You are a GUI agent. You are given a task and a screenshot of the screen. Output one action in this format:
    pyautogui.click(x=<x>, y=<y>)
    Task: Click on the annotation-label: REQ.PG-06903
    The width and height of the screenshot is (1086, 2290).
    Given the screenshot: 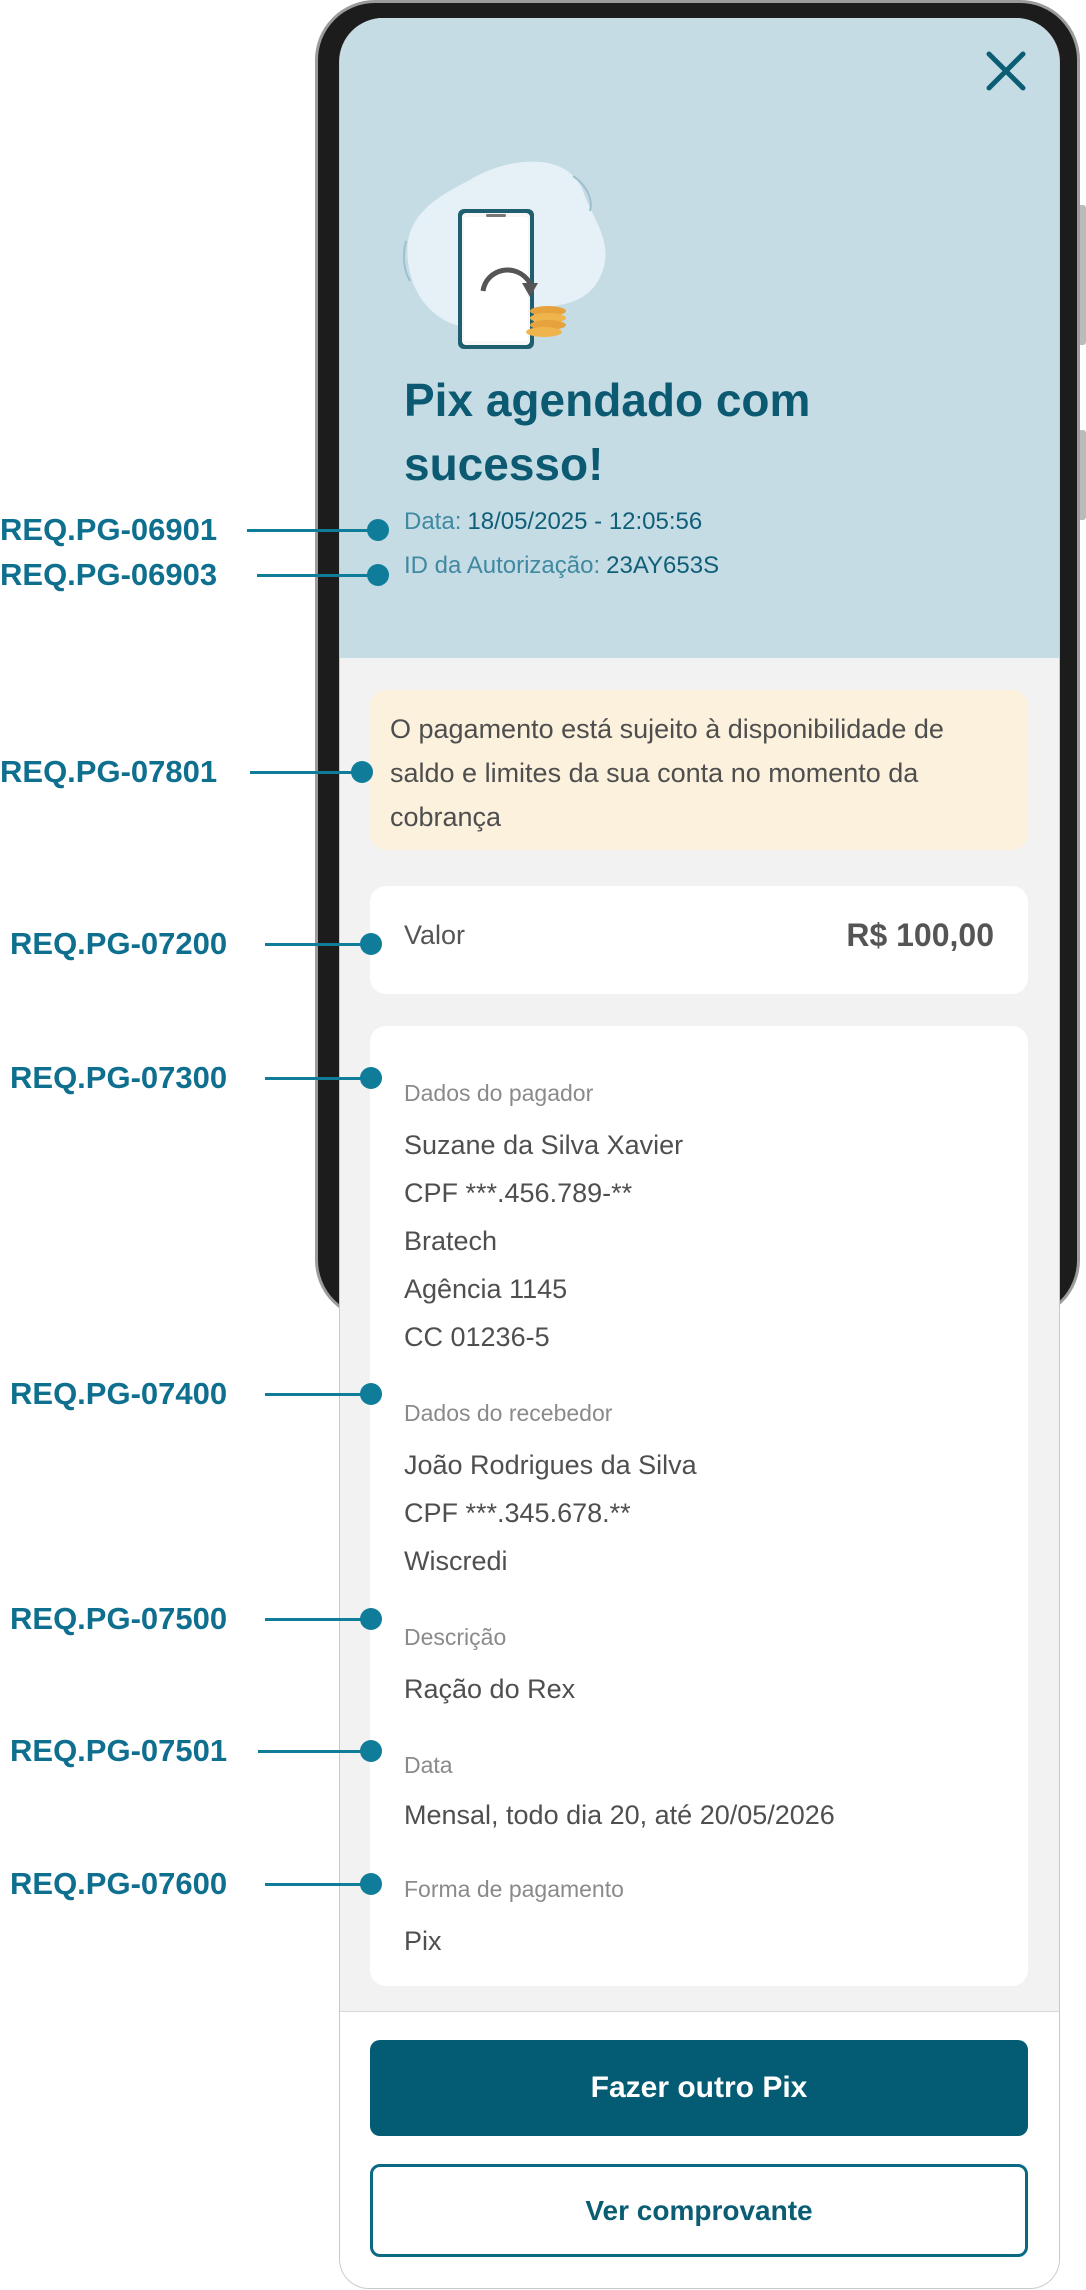 What is the action you would take?
    pyautogui.click(x=109, y=574)
    